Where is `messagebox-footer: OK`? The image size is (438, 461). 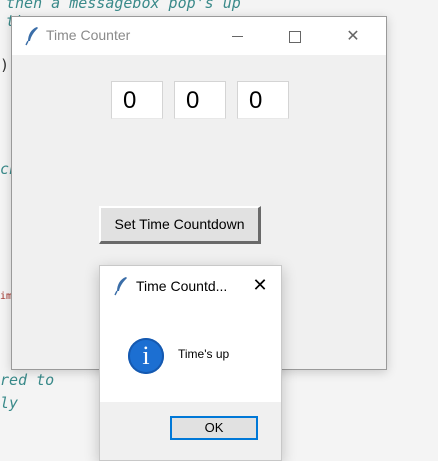
messagebox-footer: OK is located at coordinates (190, 431).